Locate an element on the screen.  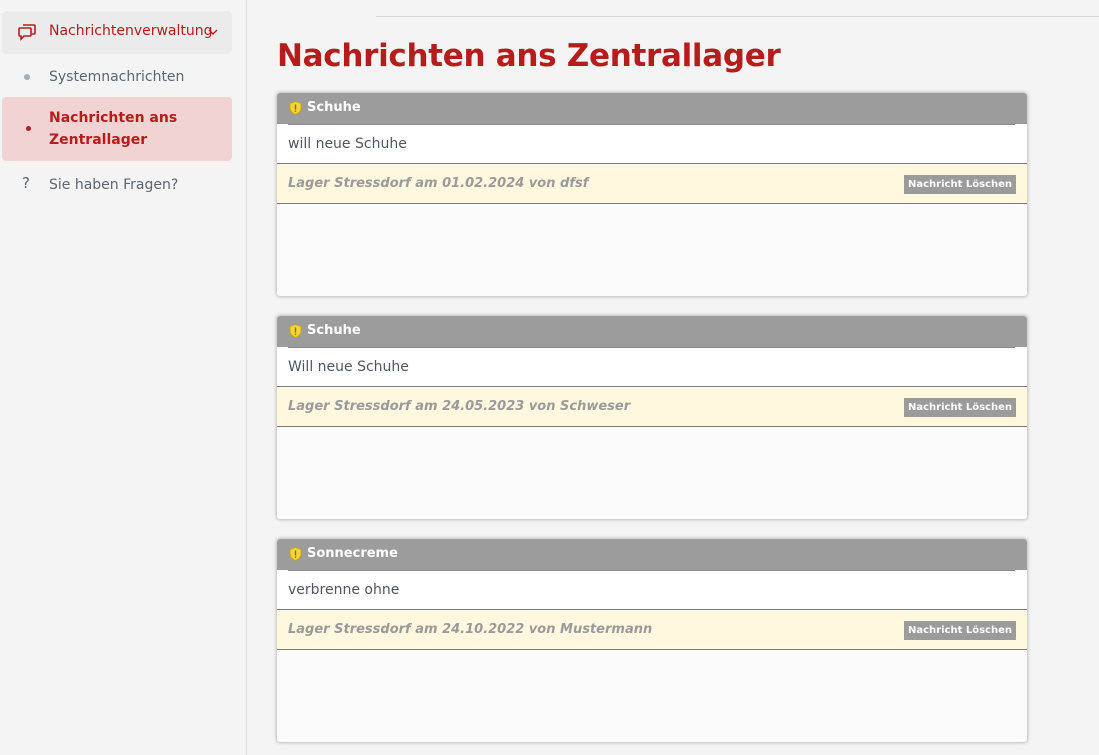
sidebar-item-systemnachrichten: Systemnachrichten is located at coordinates (117, 77).